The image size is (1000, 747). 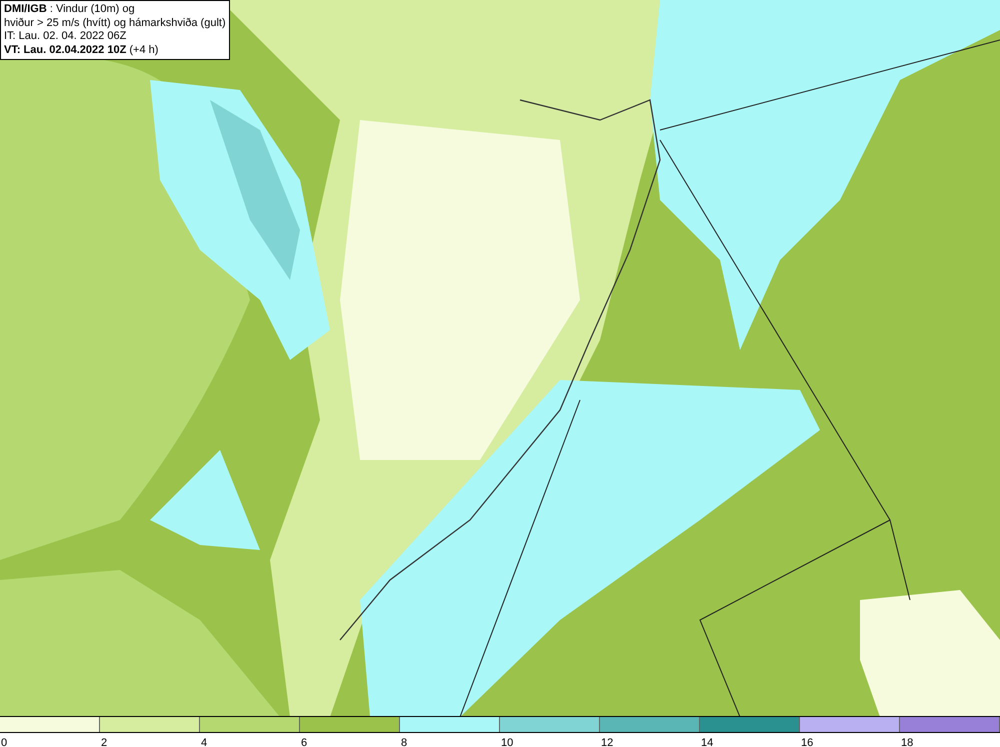 What do you see at coordinates (4, 742) in the screenshot?
I see `scale-label: 0` at bounding box center [4, 742].